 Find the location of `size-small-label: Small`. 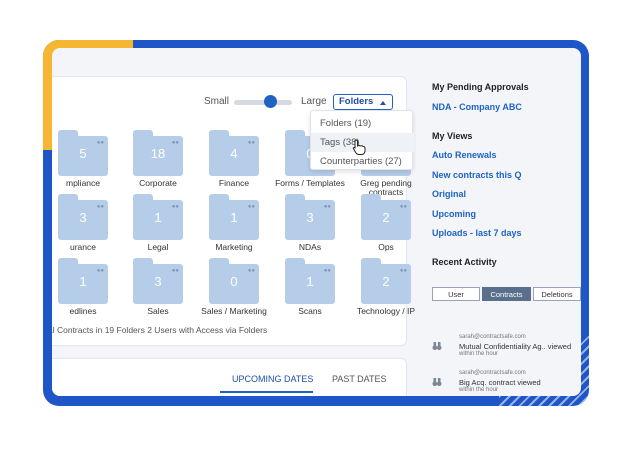

size-small-label: Small is located at coordinates (217, 101).